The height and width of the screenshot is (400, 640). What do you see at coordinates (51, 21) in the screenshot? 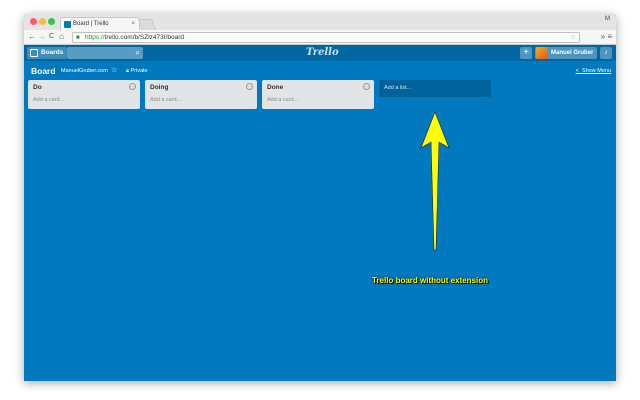
I see `maximize-window-icon` at bounding box center [51, 21].